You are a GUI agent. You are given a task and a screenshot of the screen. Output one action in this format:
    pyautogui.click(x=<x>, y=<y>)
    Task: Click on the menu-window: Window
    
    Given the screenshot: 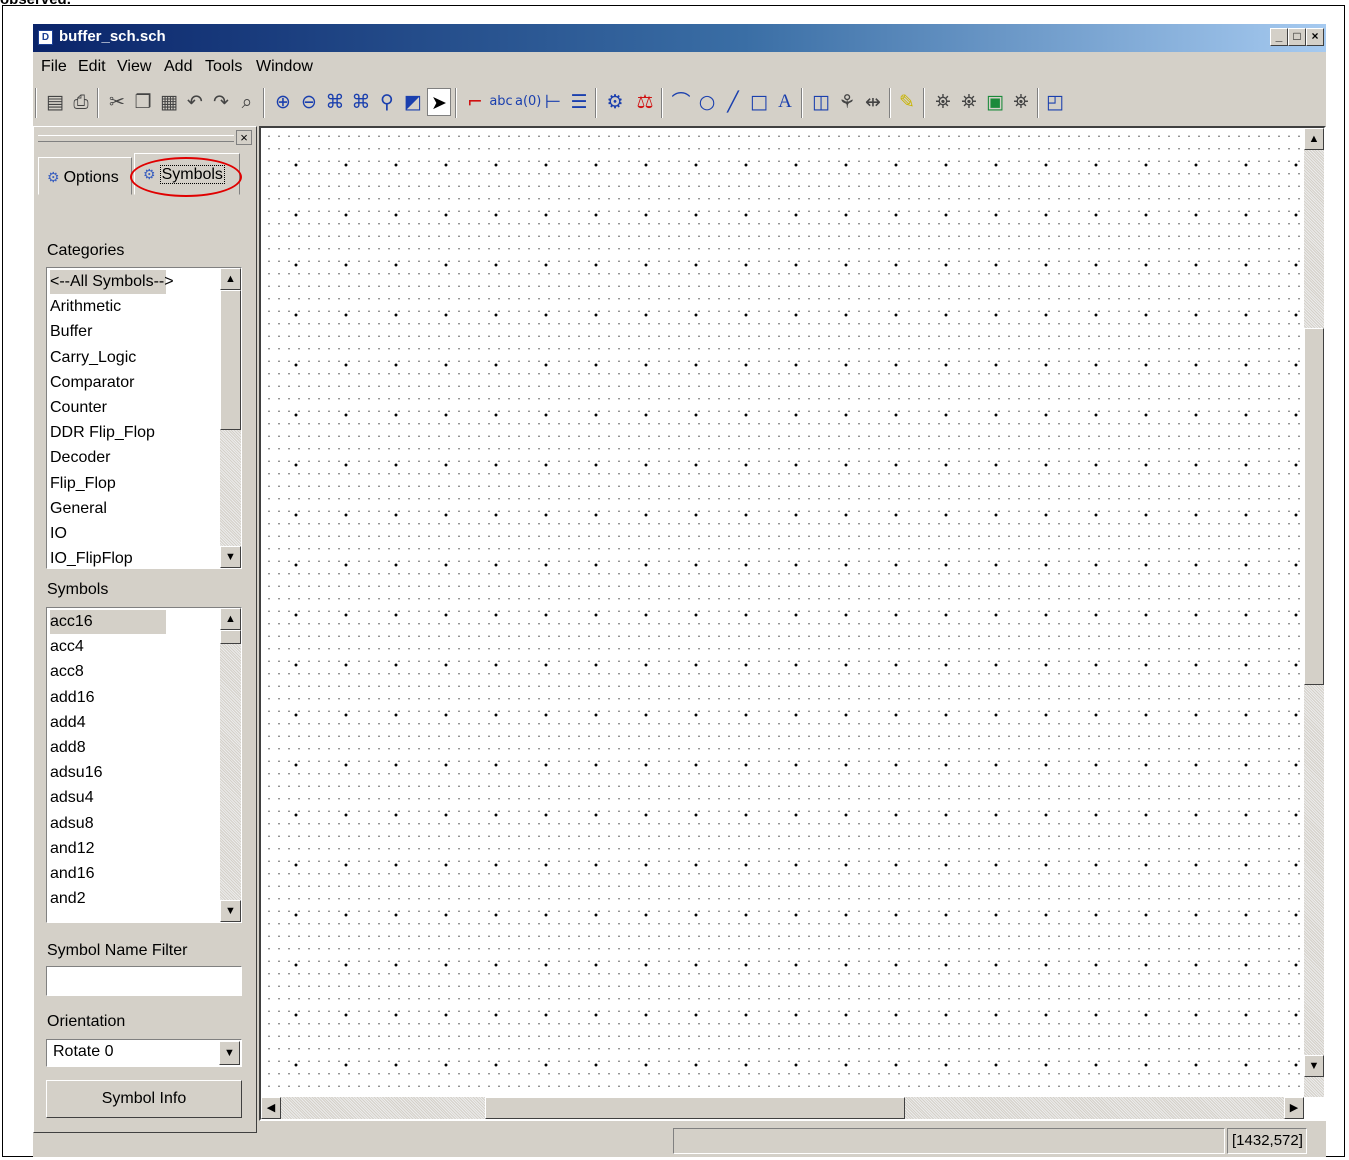 What is the action you would take?
    pyautogui.click(x=284, y=67)
    